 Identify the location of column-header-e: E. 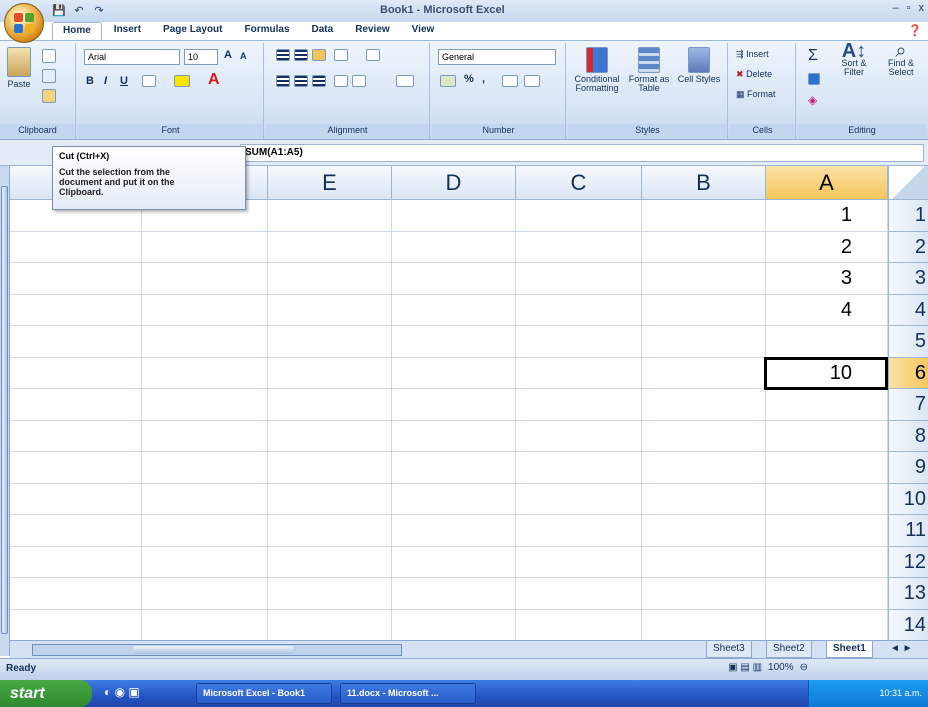
(330, 183).